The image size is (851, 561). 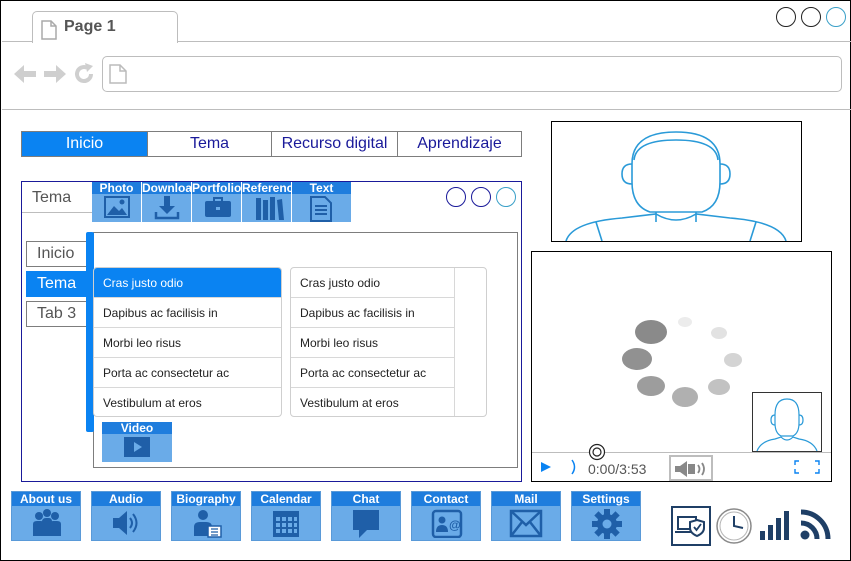 I want to click on main-nav-tabs: Inicio Tema Recurso digital Aprendizaje, so click(x=271, y=144).